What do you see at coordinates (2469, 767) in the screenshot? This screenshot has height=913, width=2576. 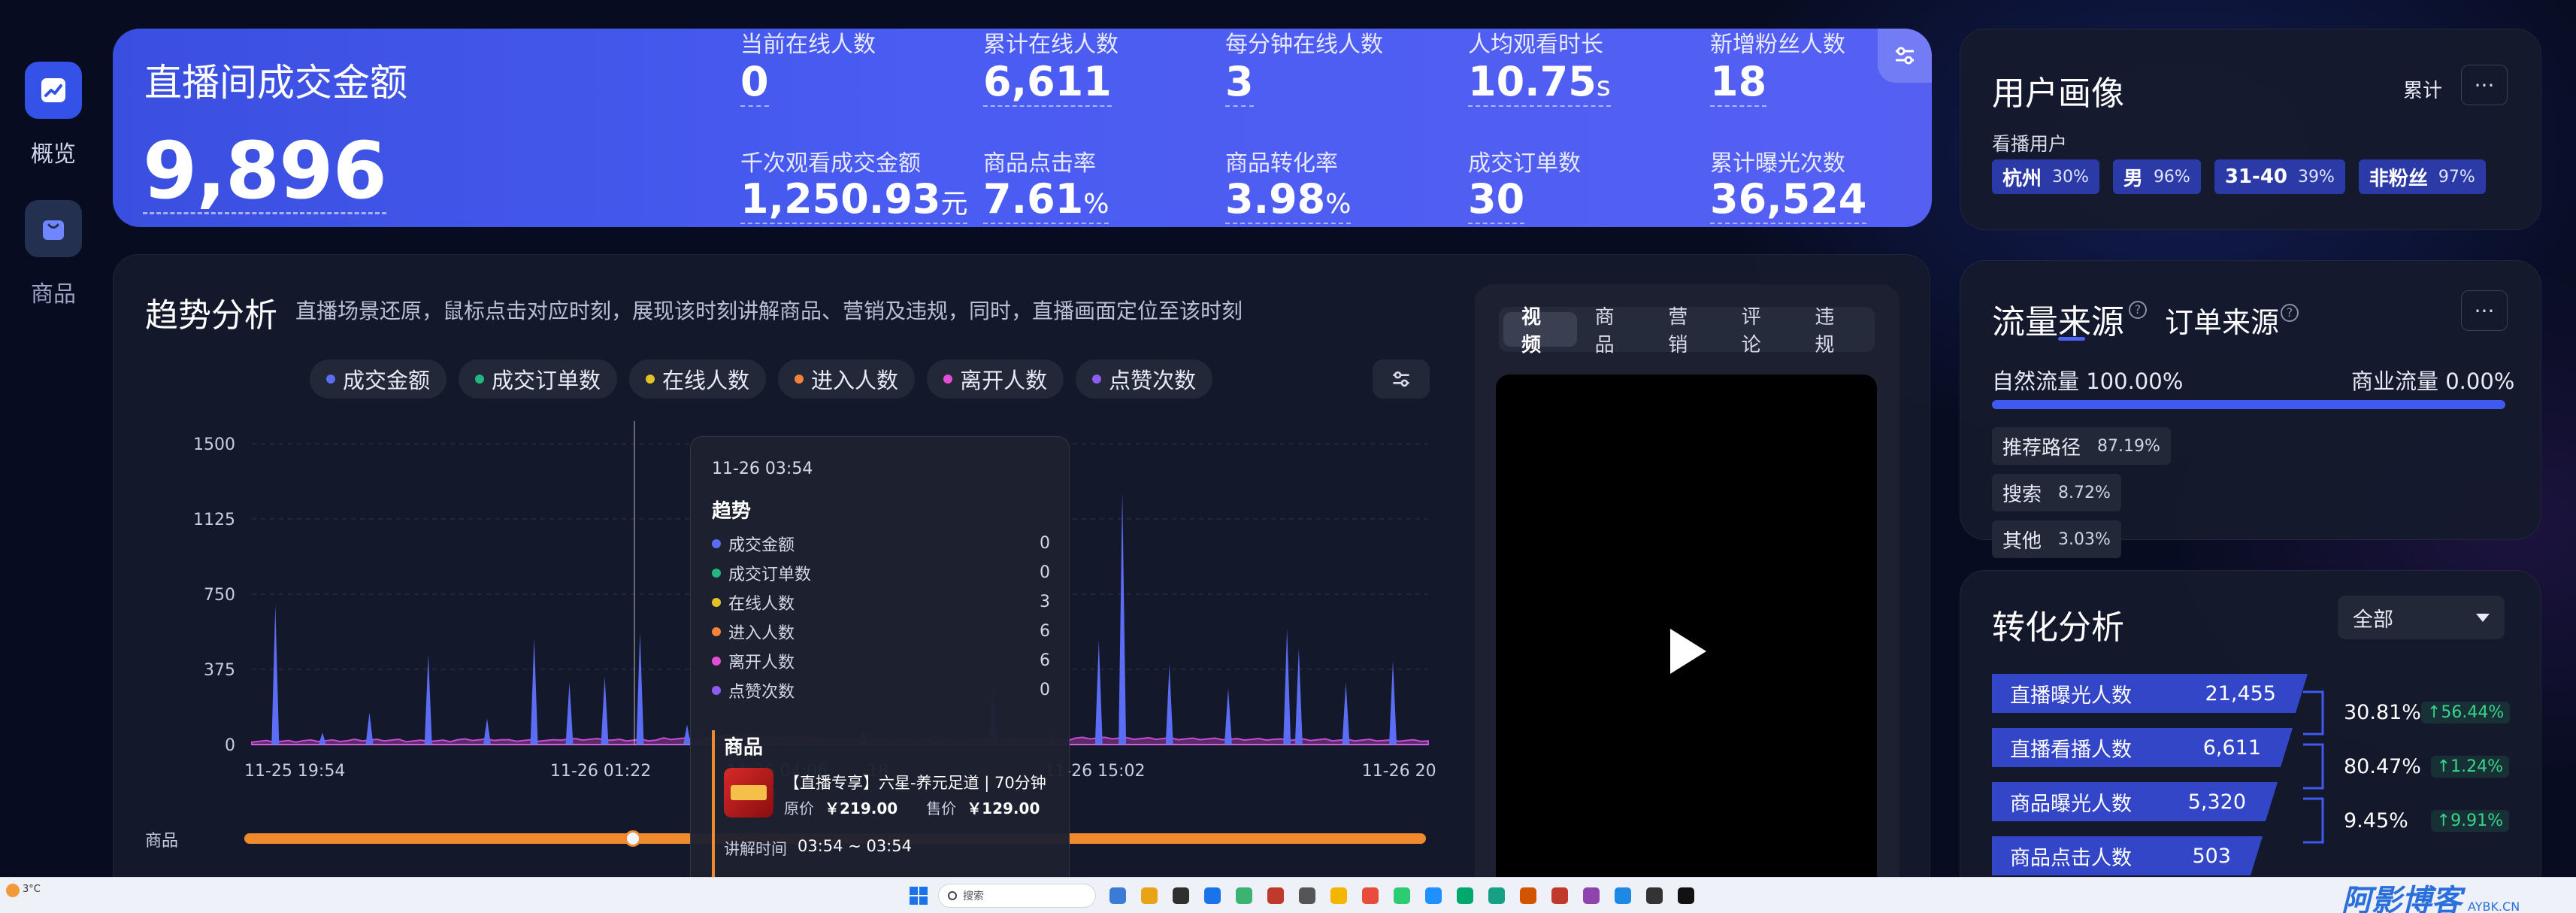 I see `conversion-delta: ↑1.24%` at bounding box center [2469, 767].